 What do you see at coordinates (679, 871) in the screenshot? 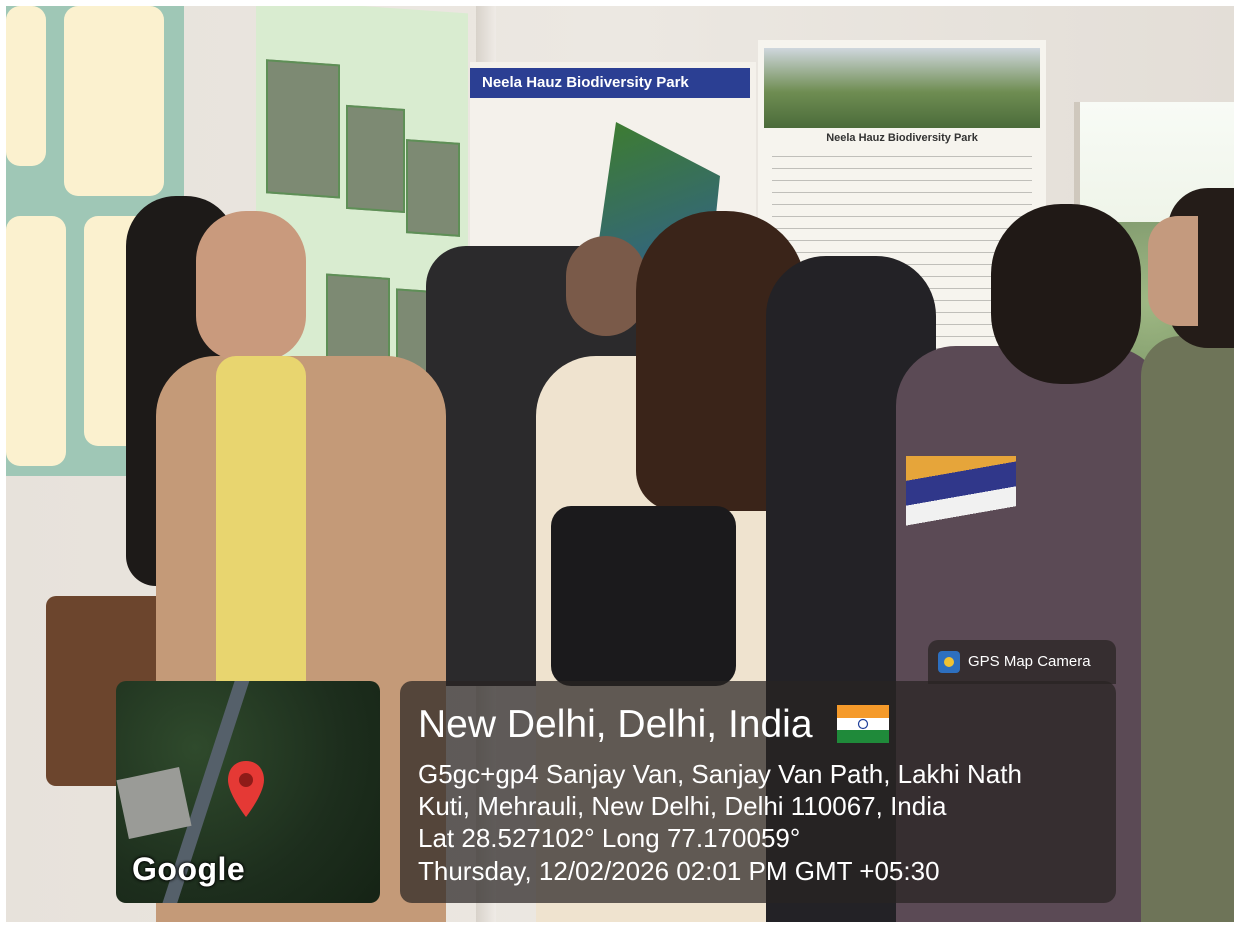
I see `timestamp: Thursday, 12/02/2026 02:01 PM GMT +05:30` at bounding box center [679, 871].